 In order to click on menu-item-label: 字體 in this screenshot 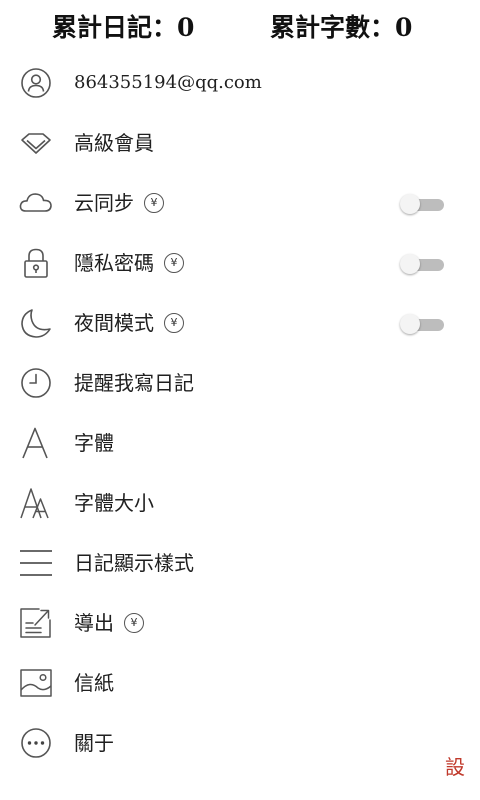, I will do `click(94, 443)`.